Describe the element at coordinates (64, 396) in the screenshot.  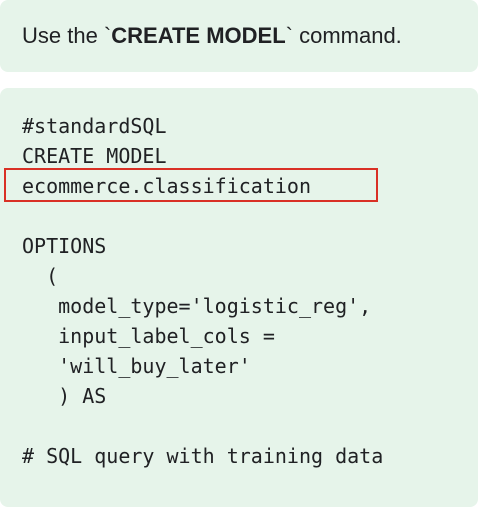
I see `code-line-close-as: ) AS` at that location.